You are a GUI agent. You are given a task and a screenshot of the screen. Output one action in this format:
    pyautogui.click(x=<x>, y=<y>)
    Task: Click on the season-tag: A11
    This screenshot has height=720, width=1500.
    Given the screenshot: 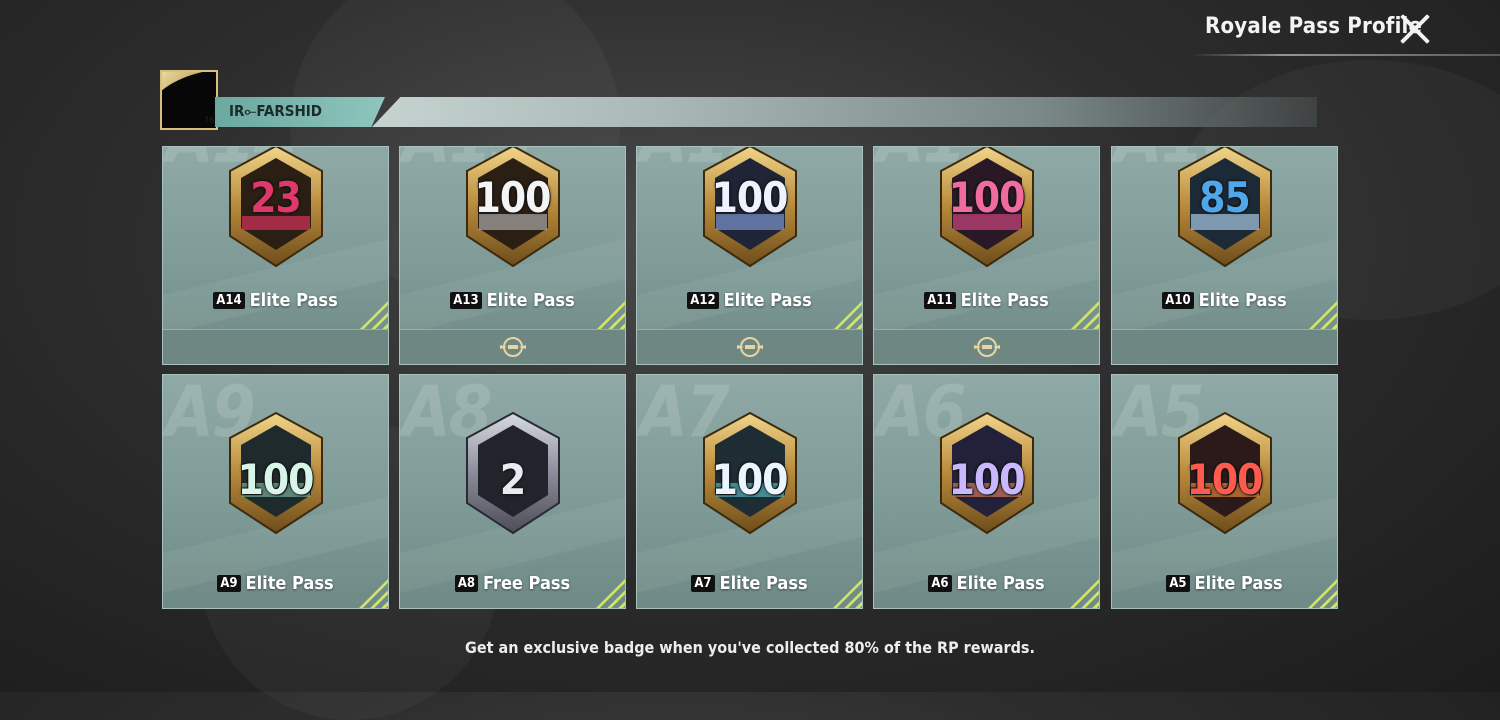 What is the action you would take?
    pyautogui.click(x=940, y=300)
    